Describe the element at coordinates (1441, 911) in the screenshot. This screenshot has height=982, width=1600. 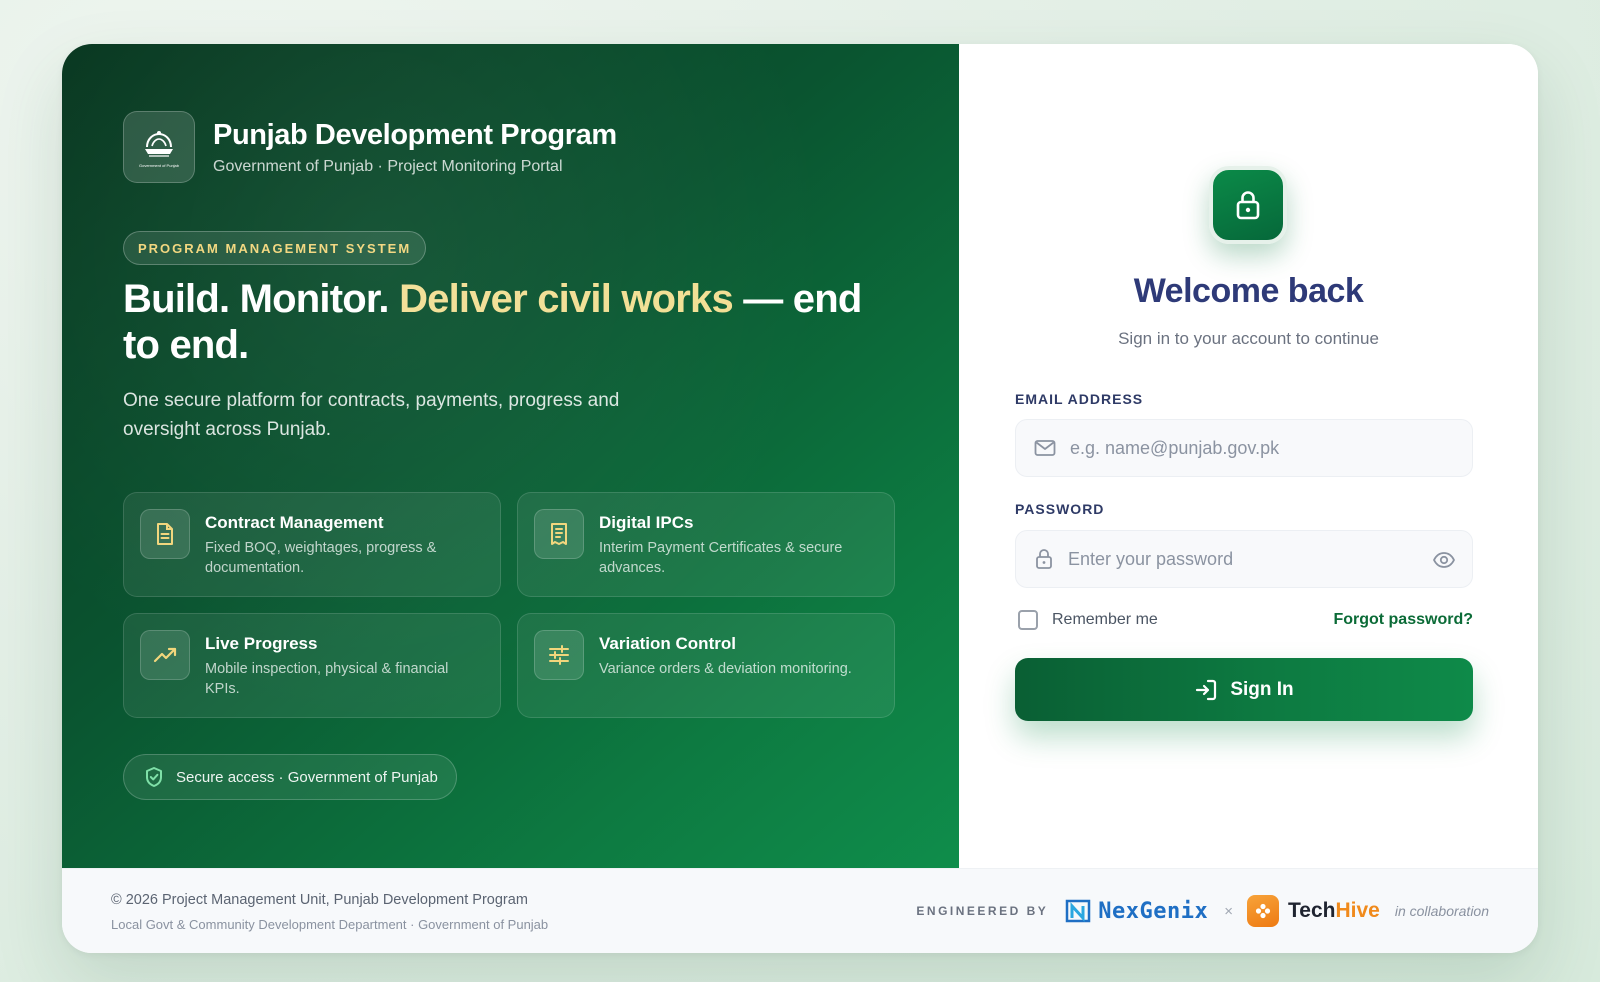
I see `collaboration-note: in collaboration` at that location.